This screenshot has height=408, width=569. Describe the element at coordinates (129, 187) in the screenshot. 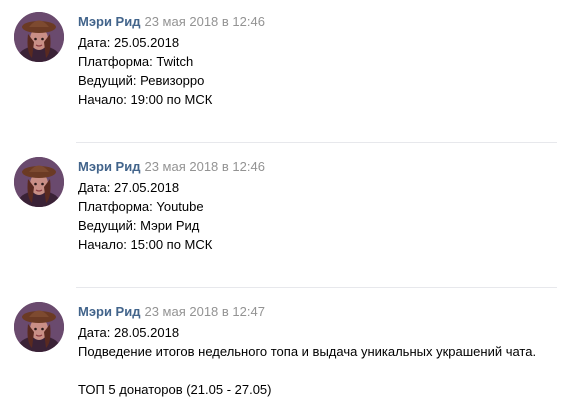

I see `text-line: Дата: 27.05.2018` at that location.